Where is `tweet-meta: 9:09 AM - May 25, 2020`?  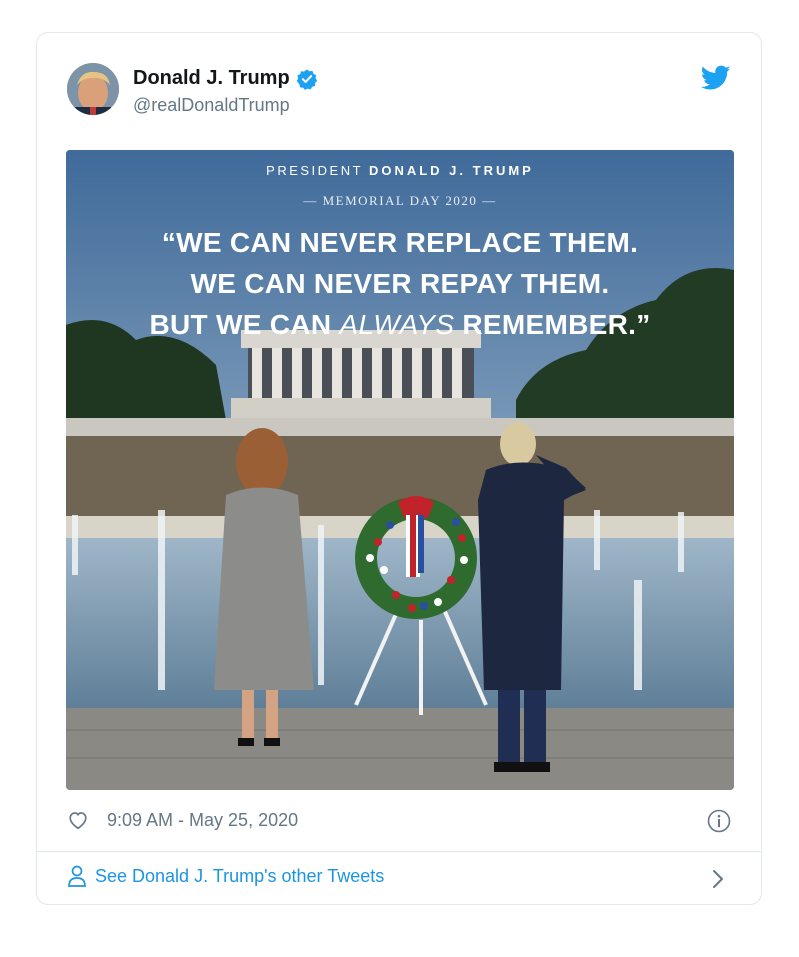
tweet-meta: 9:09 AM - May 25, 2020 is located at coordinates (182, 820).